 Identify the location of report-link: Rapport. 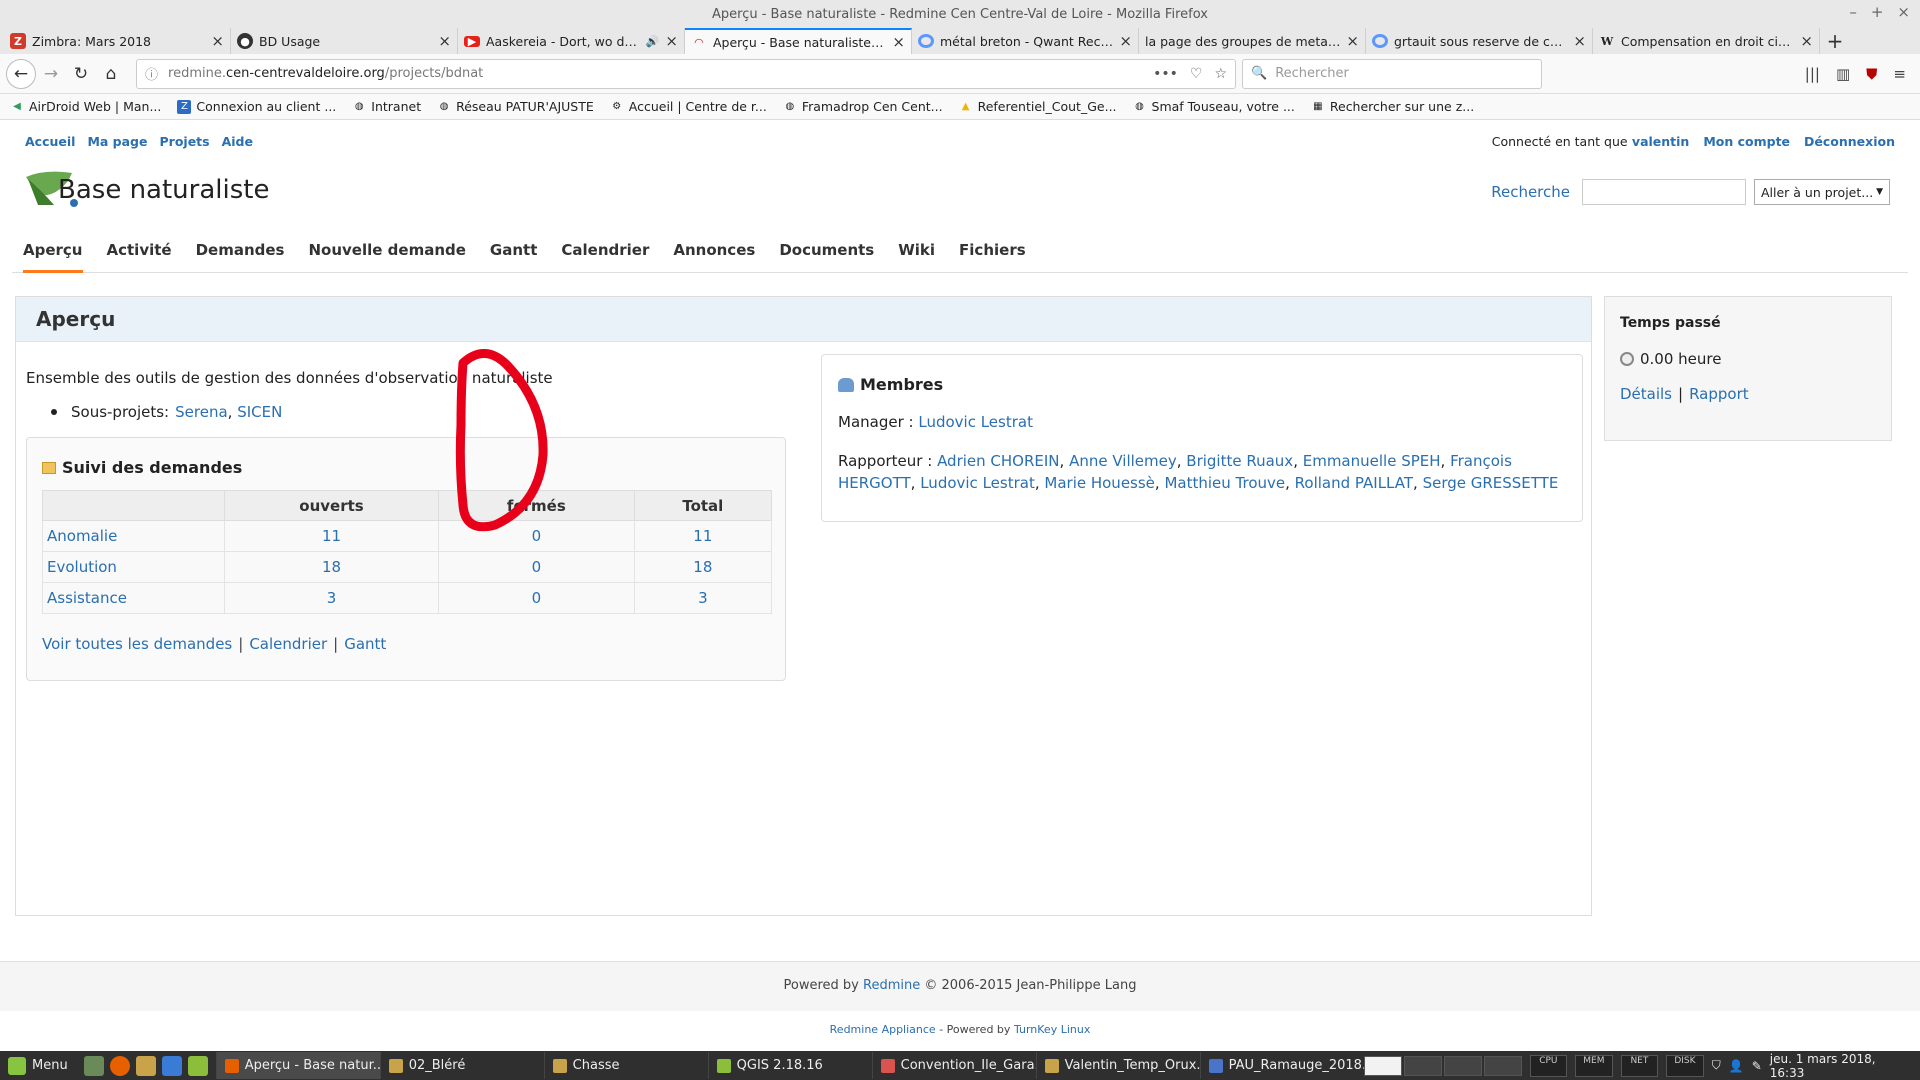
(1719, 394).